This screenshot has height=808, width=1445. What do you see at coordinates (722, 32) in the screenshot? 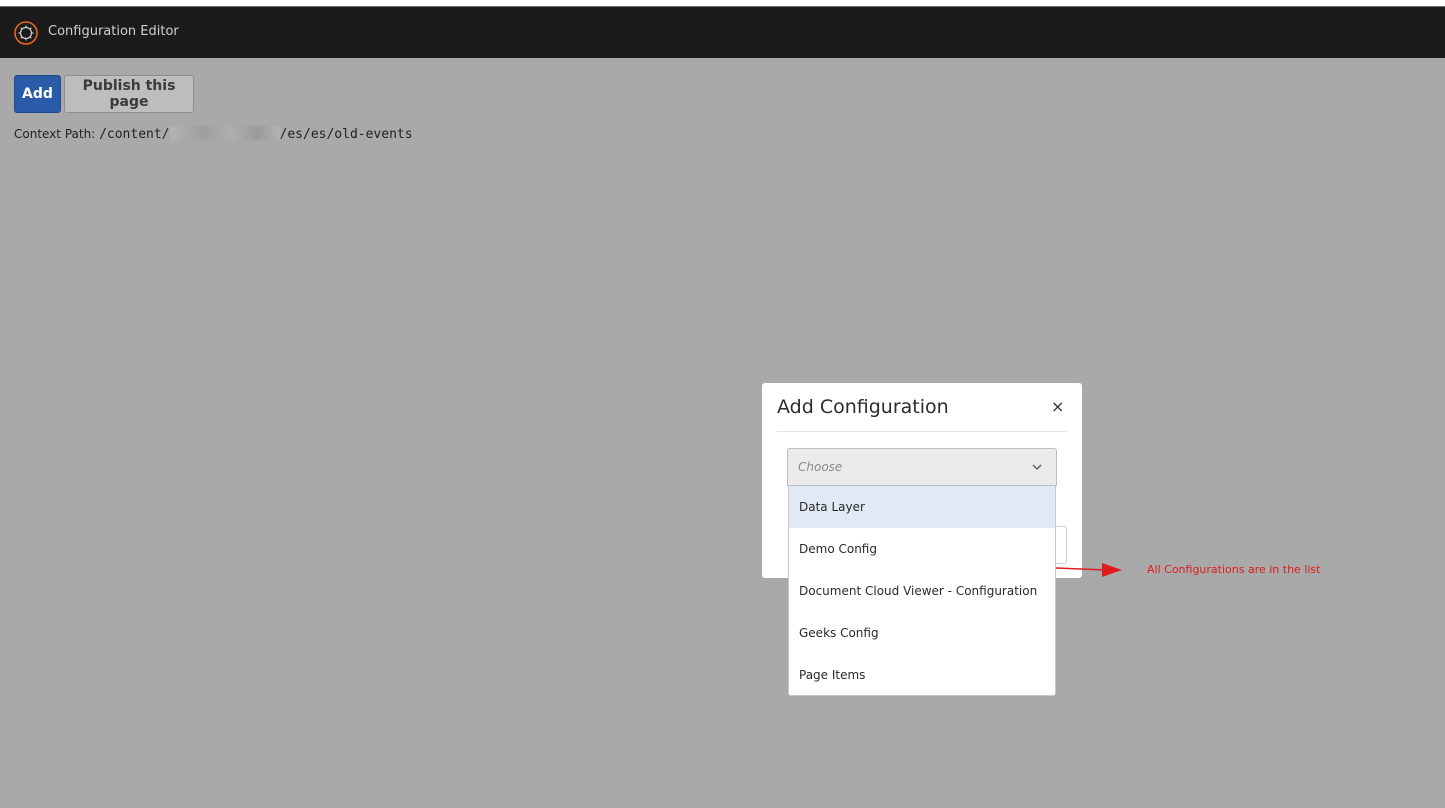
I see `app-header: Configuration Editor` at bounding box center [722, 32].